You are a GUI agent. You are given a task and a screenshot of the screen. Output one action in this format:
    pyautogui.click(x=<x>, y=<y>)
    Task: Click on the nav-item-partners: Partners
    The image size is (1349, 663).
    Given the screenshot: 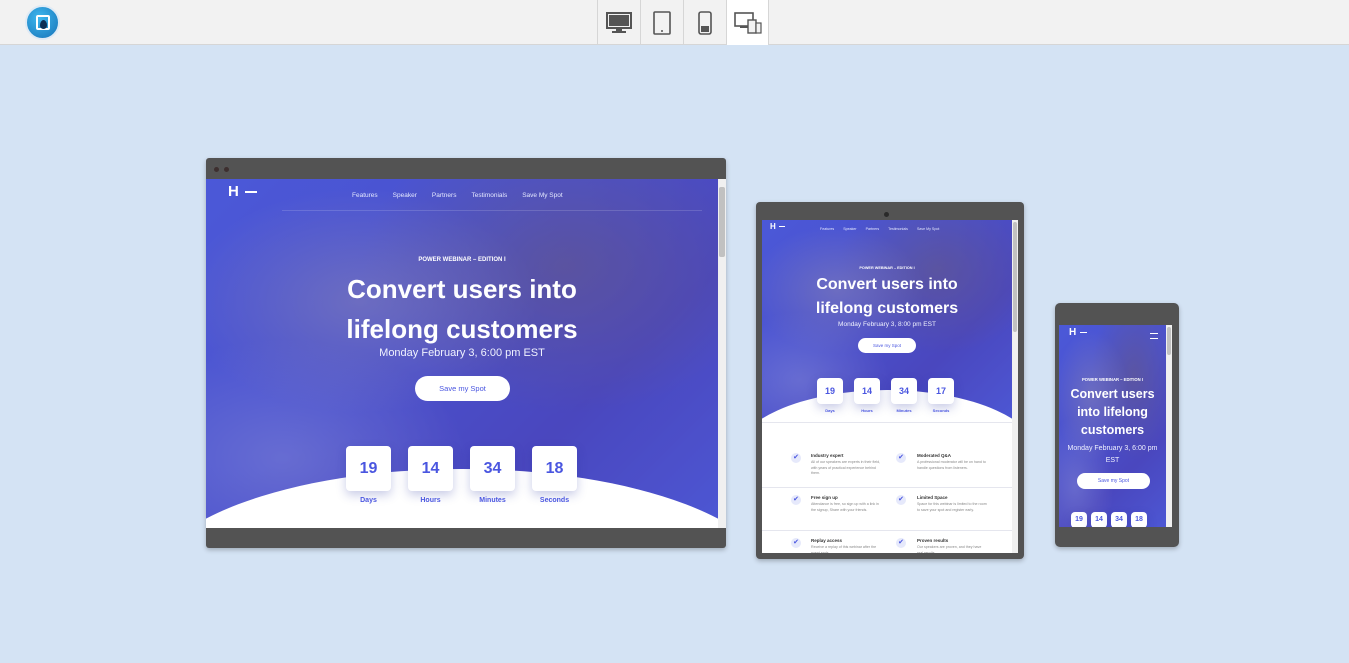 What is the action you would take?
    pyautogui.click(x=444, y=195)
    